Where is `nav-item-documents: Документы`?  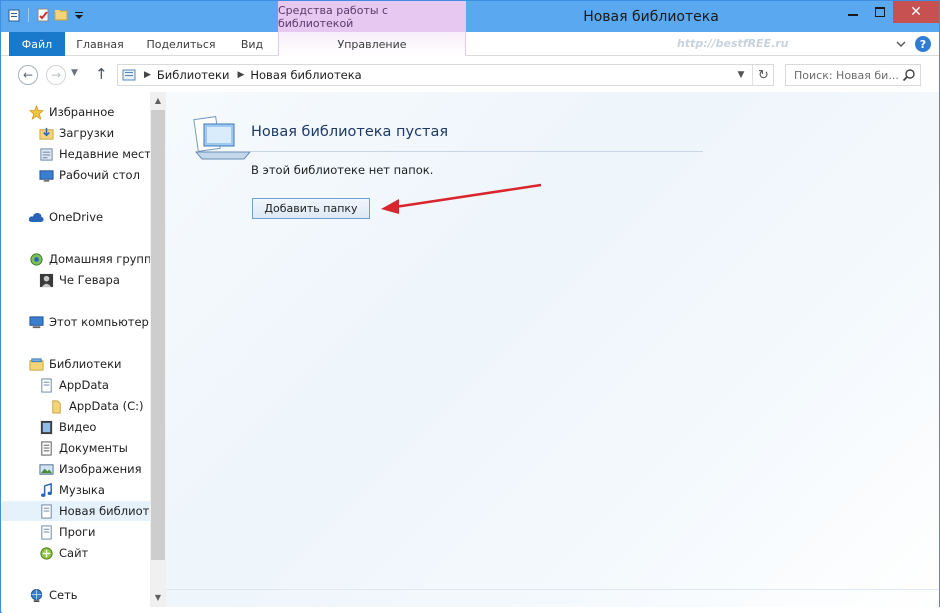 nav-item-documents: Документы is located at coordinates (76, 448).